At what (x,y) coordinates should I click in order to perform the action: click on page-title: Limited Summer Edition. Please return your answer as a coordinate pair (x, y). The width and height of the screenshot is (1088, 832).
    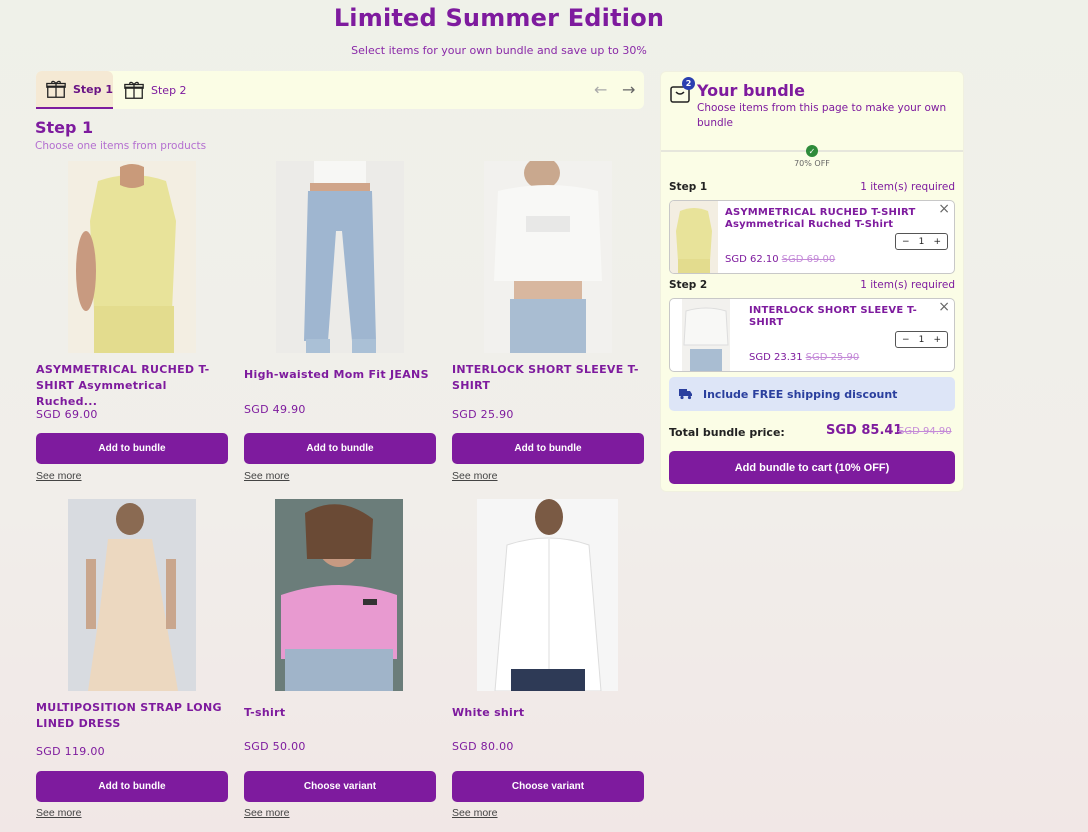
    Looking at the image, I should click on (499, 18).